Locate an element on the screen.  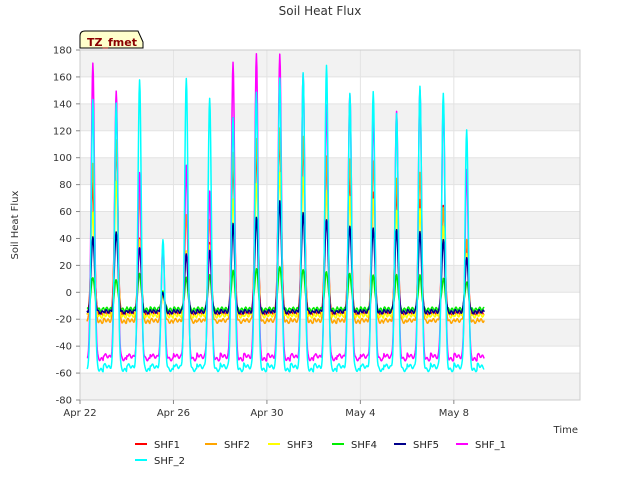
y-tick-label: -60 is located at coordinates (64, 374).